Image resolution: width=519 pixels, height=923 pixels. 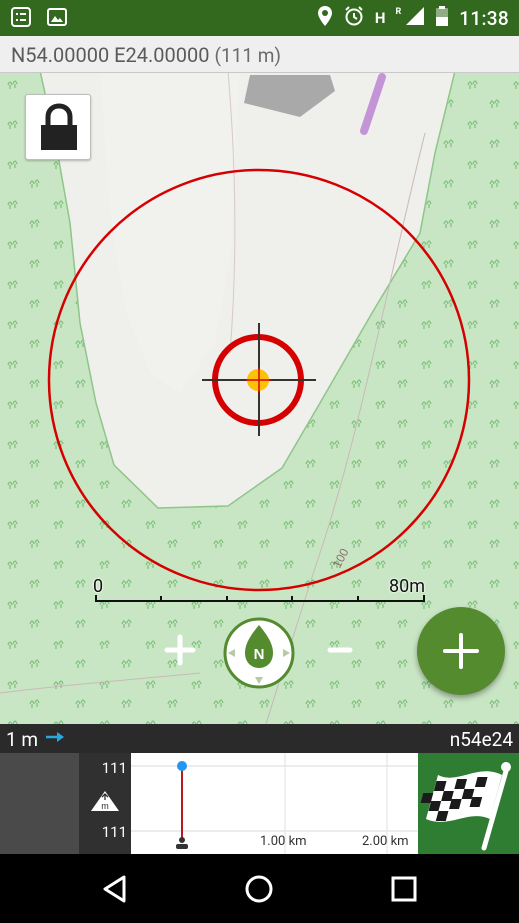 I want to click on nav-back-button, so click(x=115, y=889).